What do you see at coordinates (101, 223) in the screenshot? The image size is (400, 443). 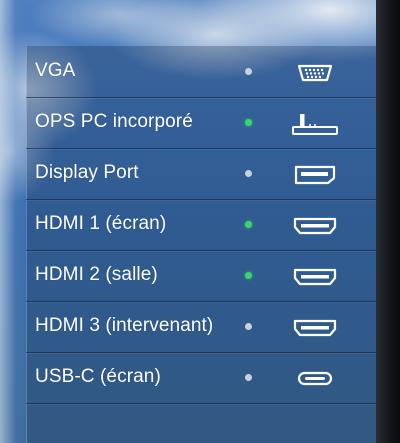 I see `source-label: HDMI 1 (écran)` at bounding box center [101, 223].